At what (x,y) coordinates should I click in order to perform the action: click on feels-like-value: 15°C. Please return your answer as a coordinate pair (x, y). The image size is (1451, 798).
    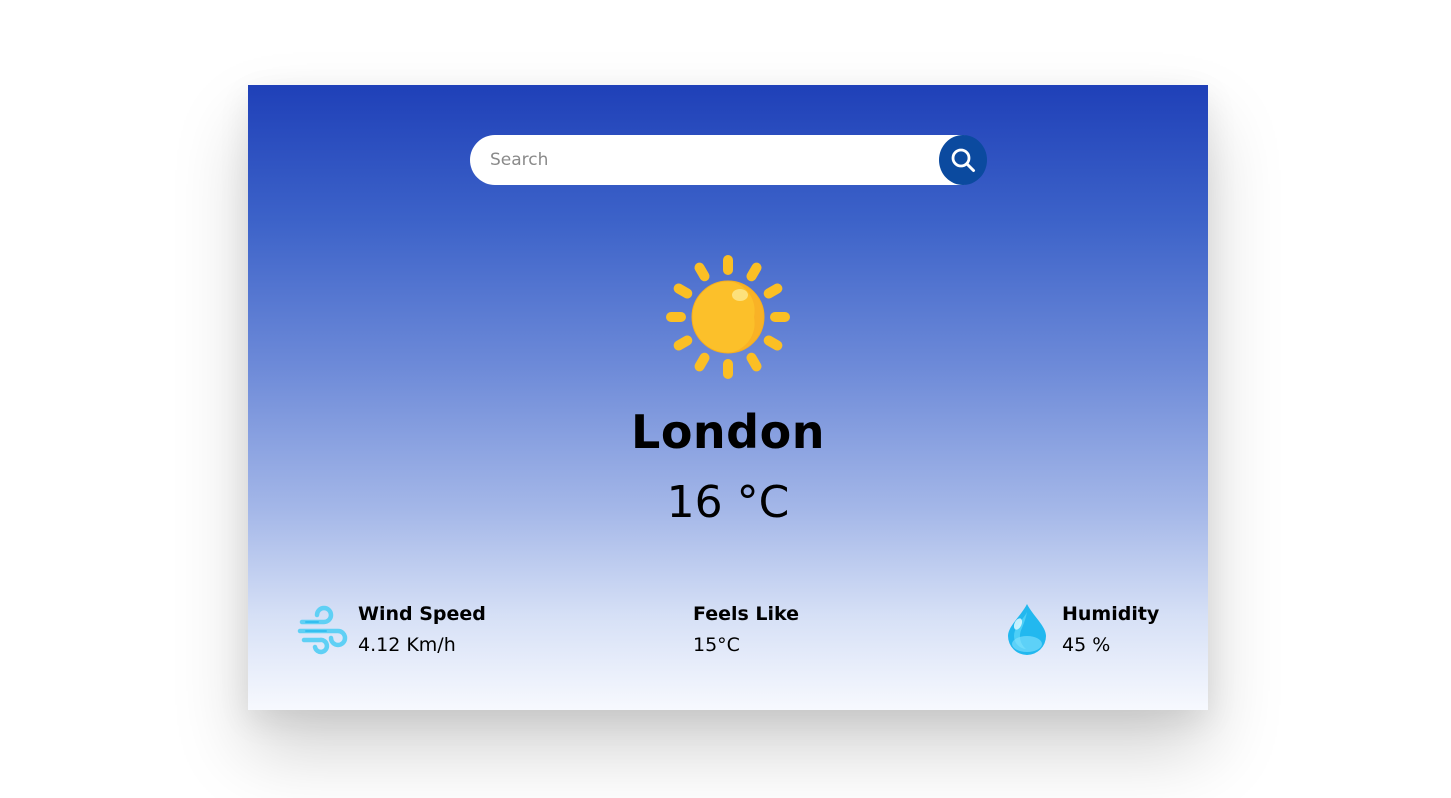
    Looking at the image, I should click on (716, 645).